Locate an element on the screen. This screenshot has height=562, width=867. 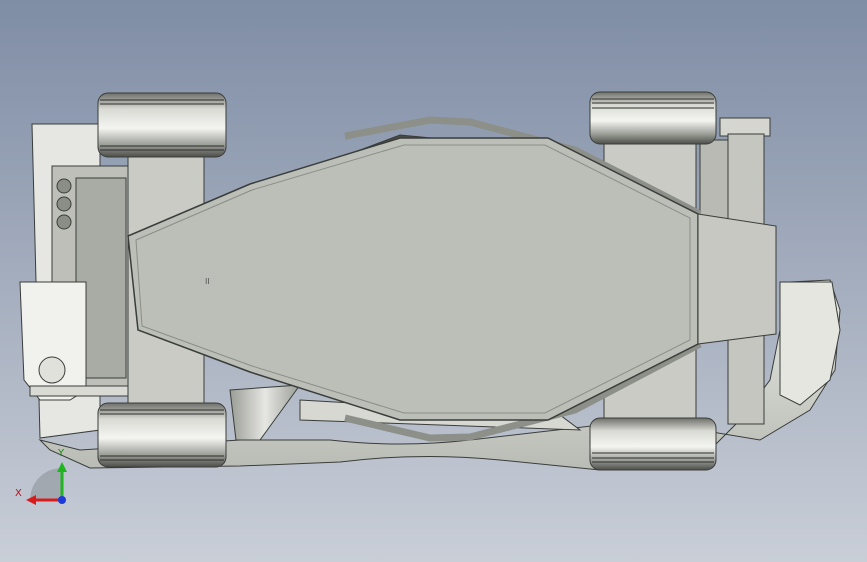
front-lower-plate is located at coordinates (80, 391).